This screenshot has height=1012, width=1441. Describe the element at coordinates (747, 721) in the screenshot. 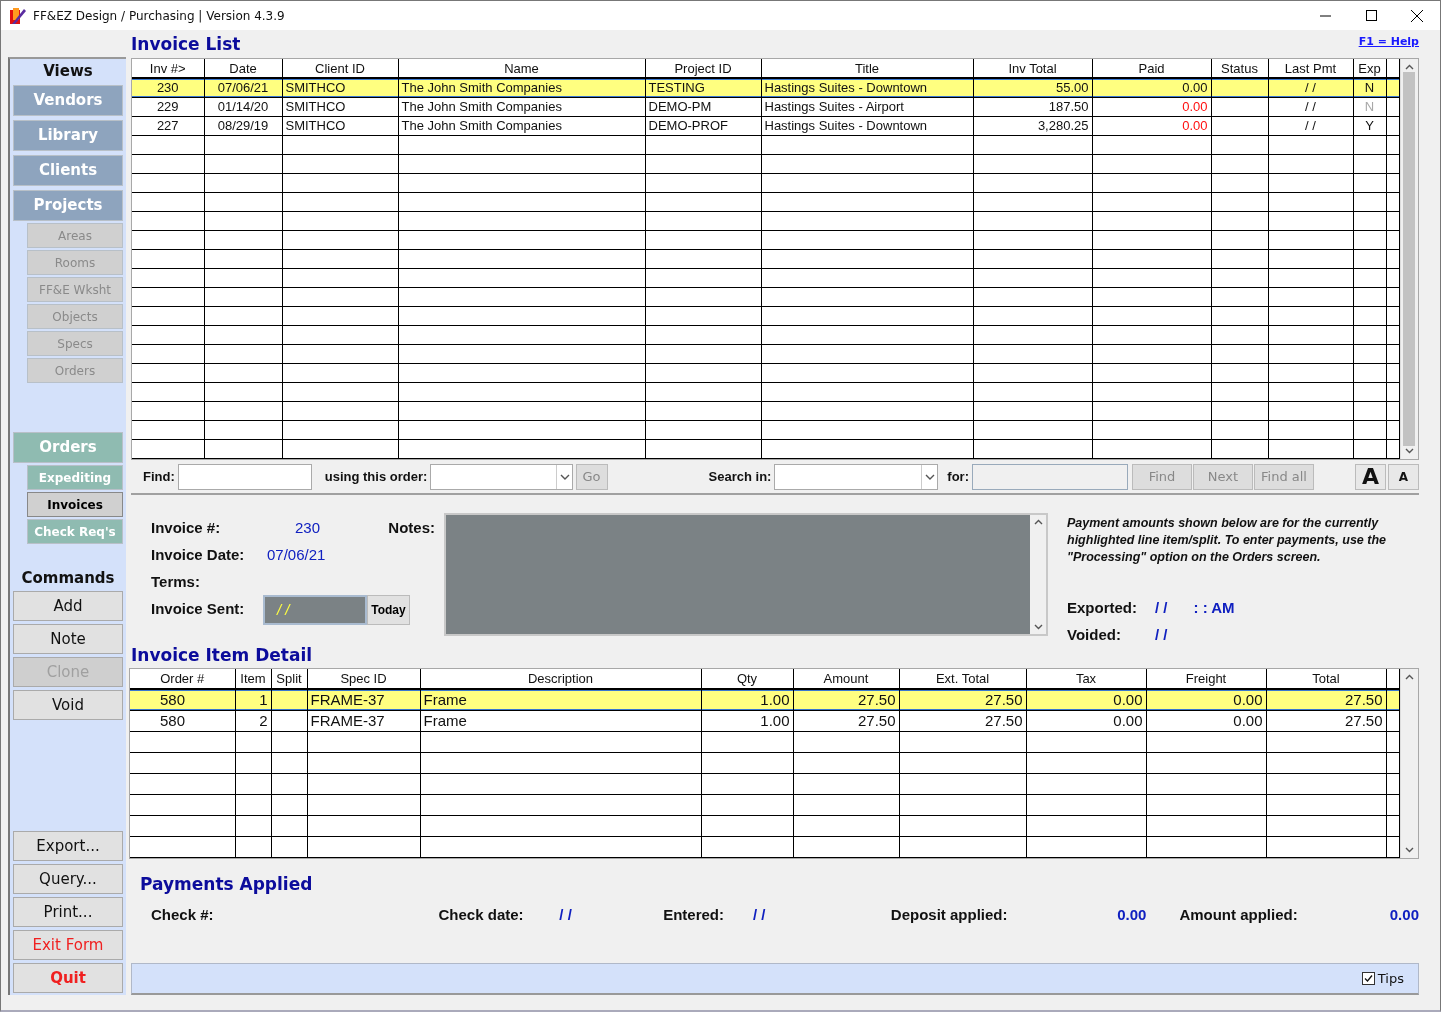

I see `table-cell: 1.00` at that location.